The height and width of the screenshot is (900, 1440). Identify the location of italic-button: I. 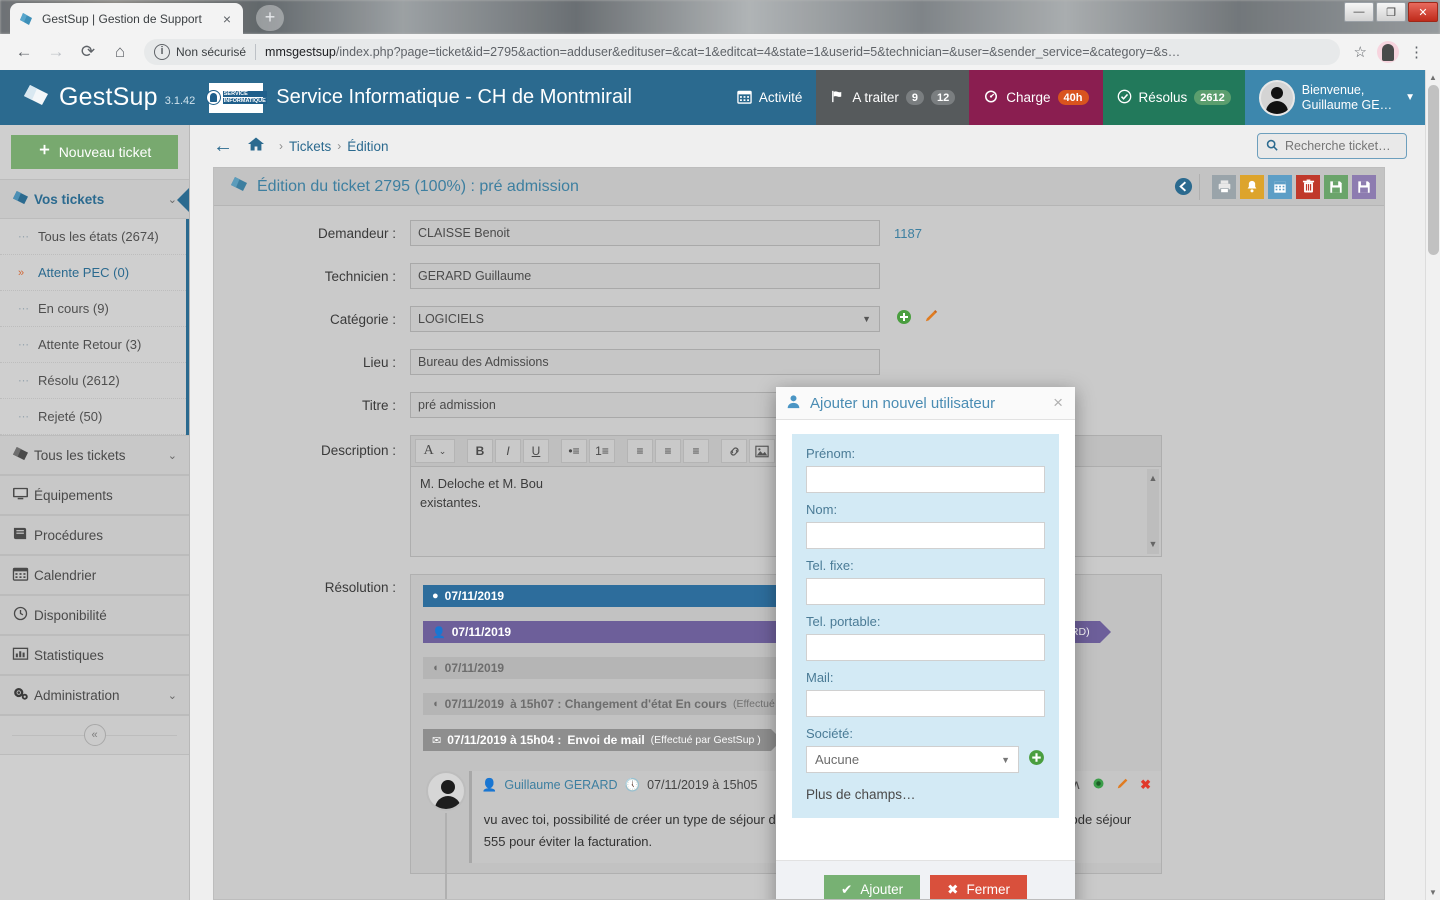
(508, 451).